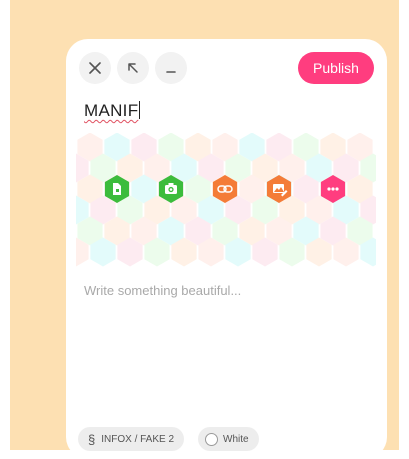  I want to click on page-margin-left, so click(5, 225).